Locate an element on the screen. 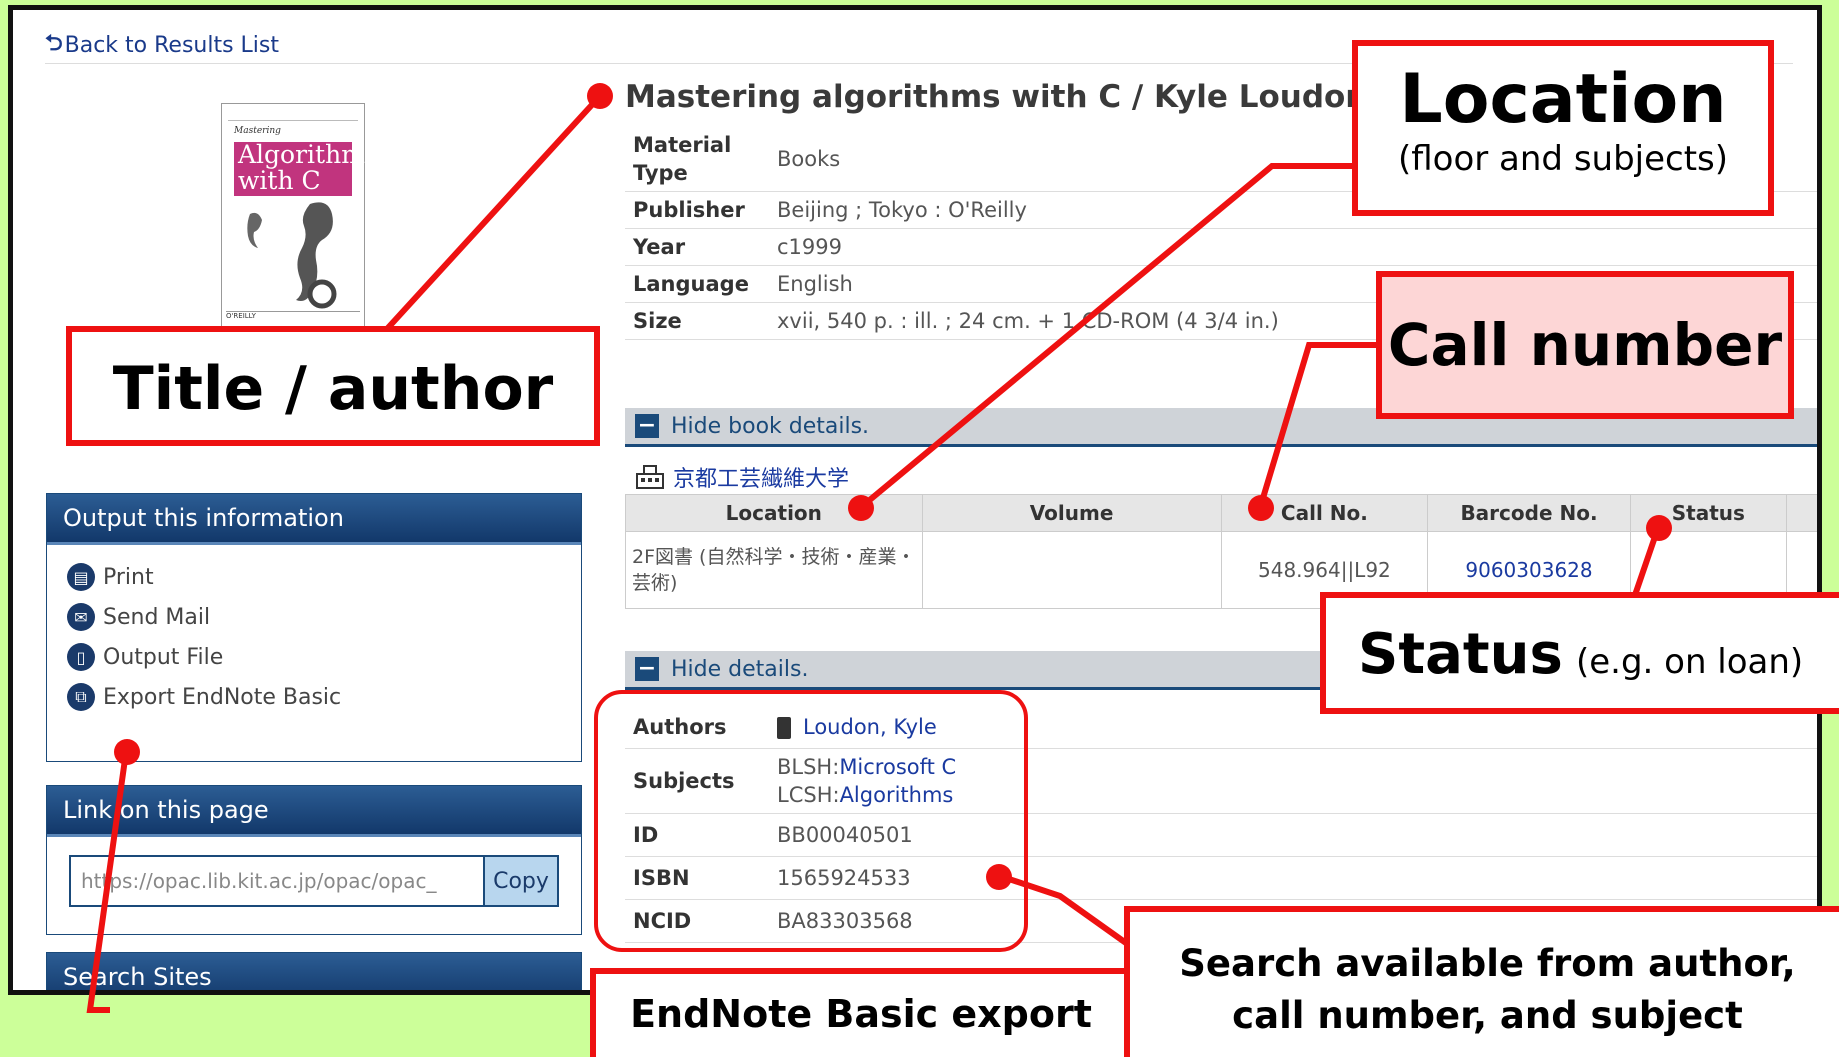 The width and height of the screenshot is (1839, 1057). callout-status-label: Status is located at coordinates (1460, 654).